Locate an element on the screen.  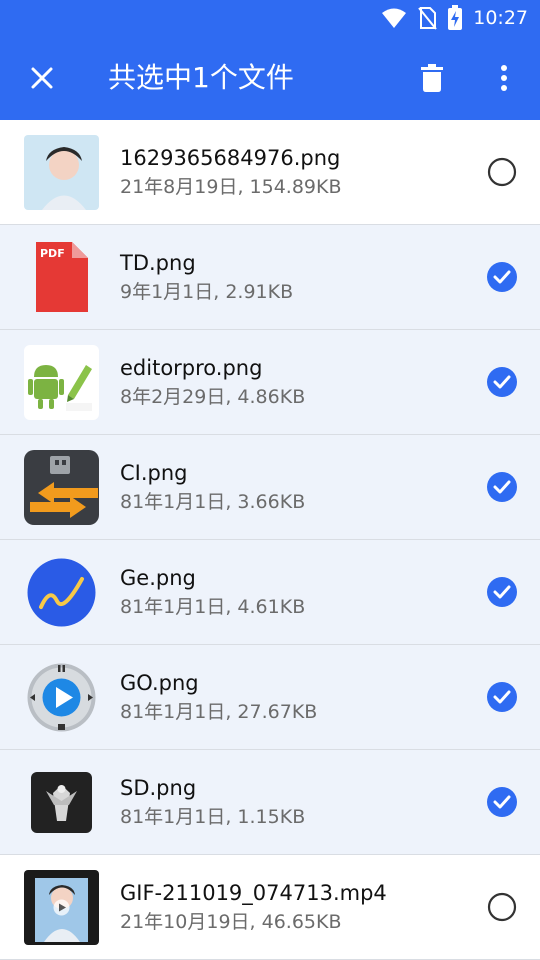
list-item: GO.png 81年1月1日, 27.67KB is located at coordinates (270, 697).